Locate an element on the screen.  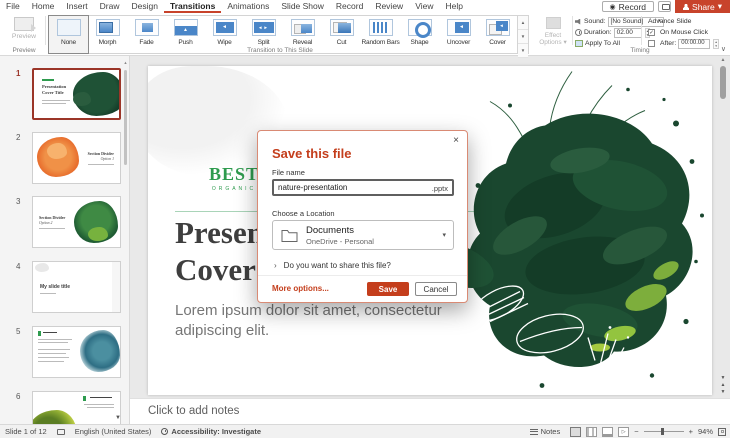
menu-record: Record is located at coordinates (349, 6).